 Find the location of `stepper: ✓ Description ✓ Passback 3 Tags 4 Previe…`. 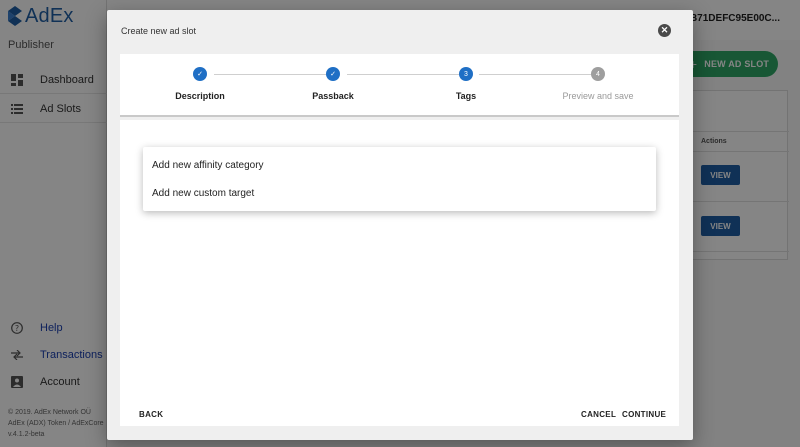

stepper: ✓ Description ✓ Passback 3 Tags 4 Previe… is located at coordinates (399, 85).